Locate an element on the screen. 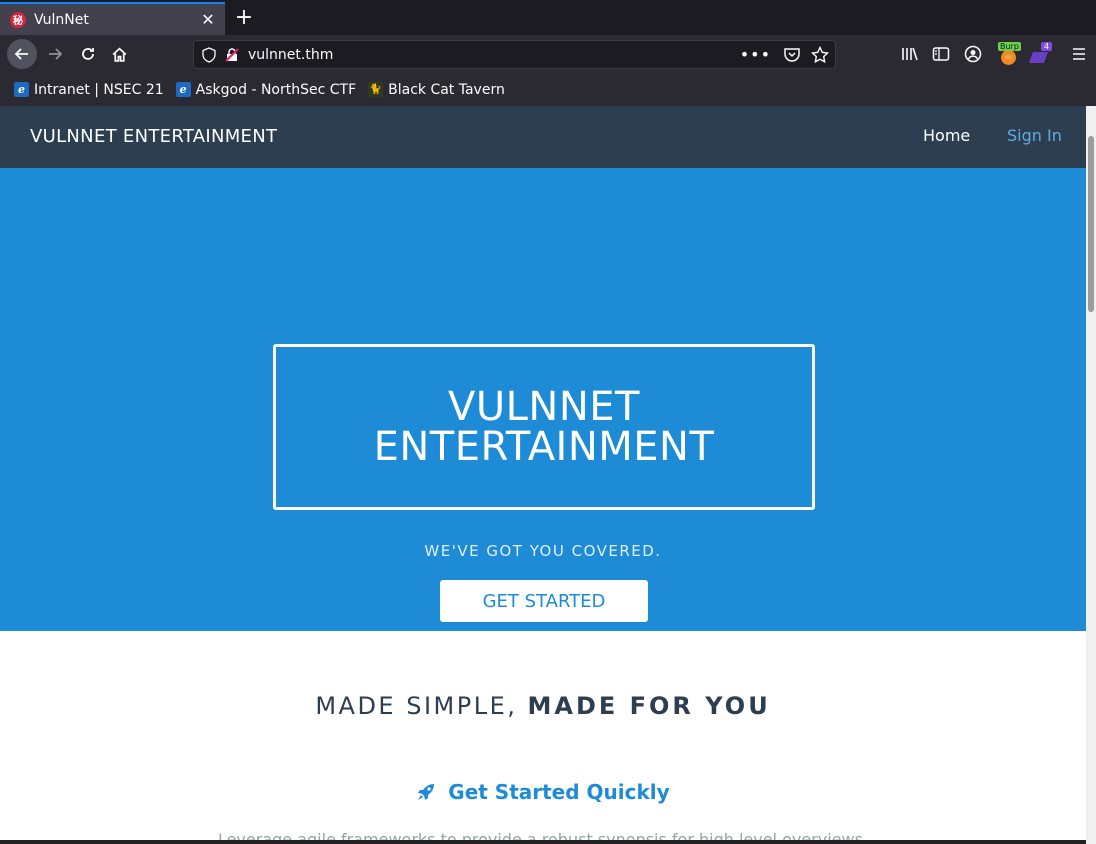 Image resolution: width=1096 pixels, height=844 pixels. feature-title: Get Started Quickly is located at coordinates (559, 792).